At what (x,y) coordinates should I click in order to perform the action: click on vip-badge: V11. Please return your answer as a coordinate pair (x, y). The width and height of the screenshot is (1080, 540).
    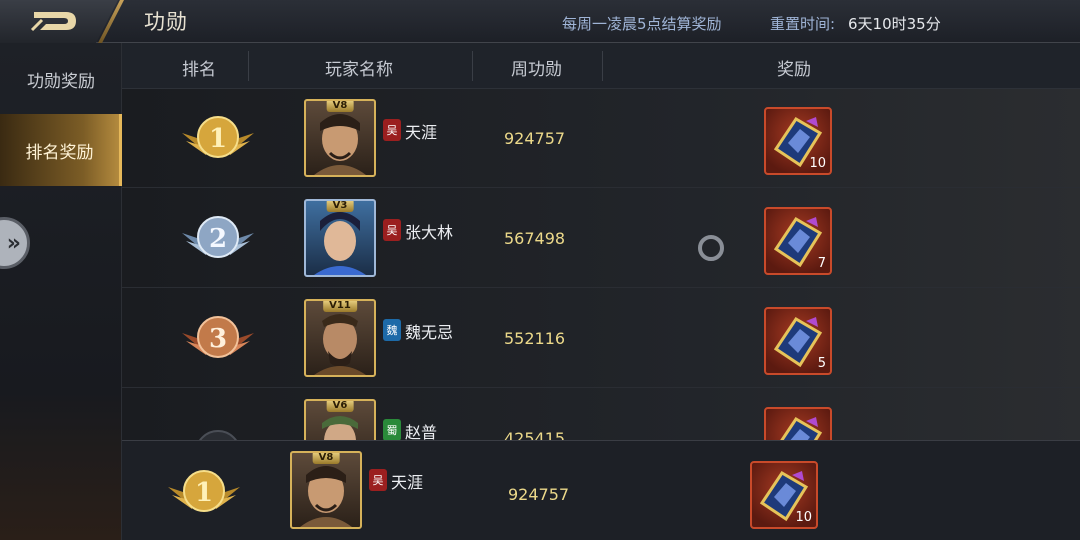
    Looking at the image, I should click on (340, 306).